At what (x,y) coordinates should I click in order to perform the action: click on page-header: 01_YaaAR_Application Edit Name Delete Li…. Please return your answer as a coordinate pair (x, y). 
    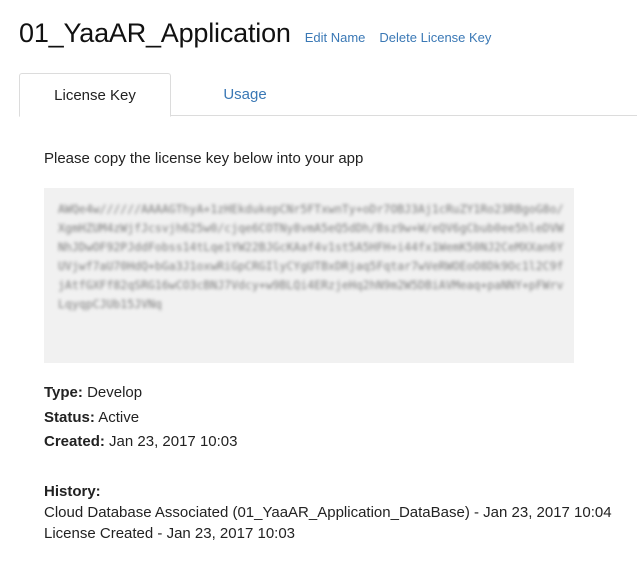
    Looking at the image, I should click on (255, 33).